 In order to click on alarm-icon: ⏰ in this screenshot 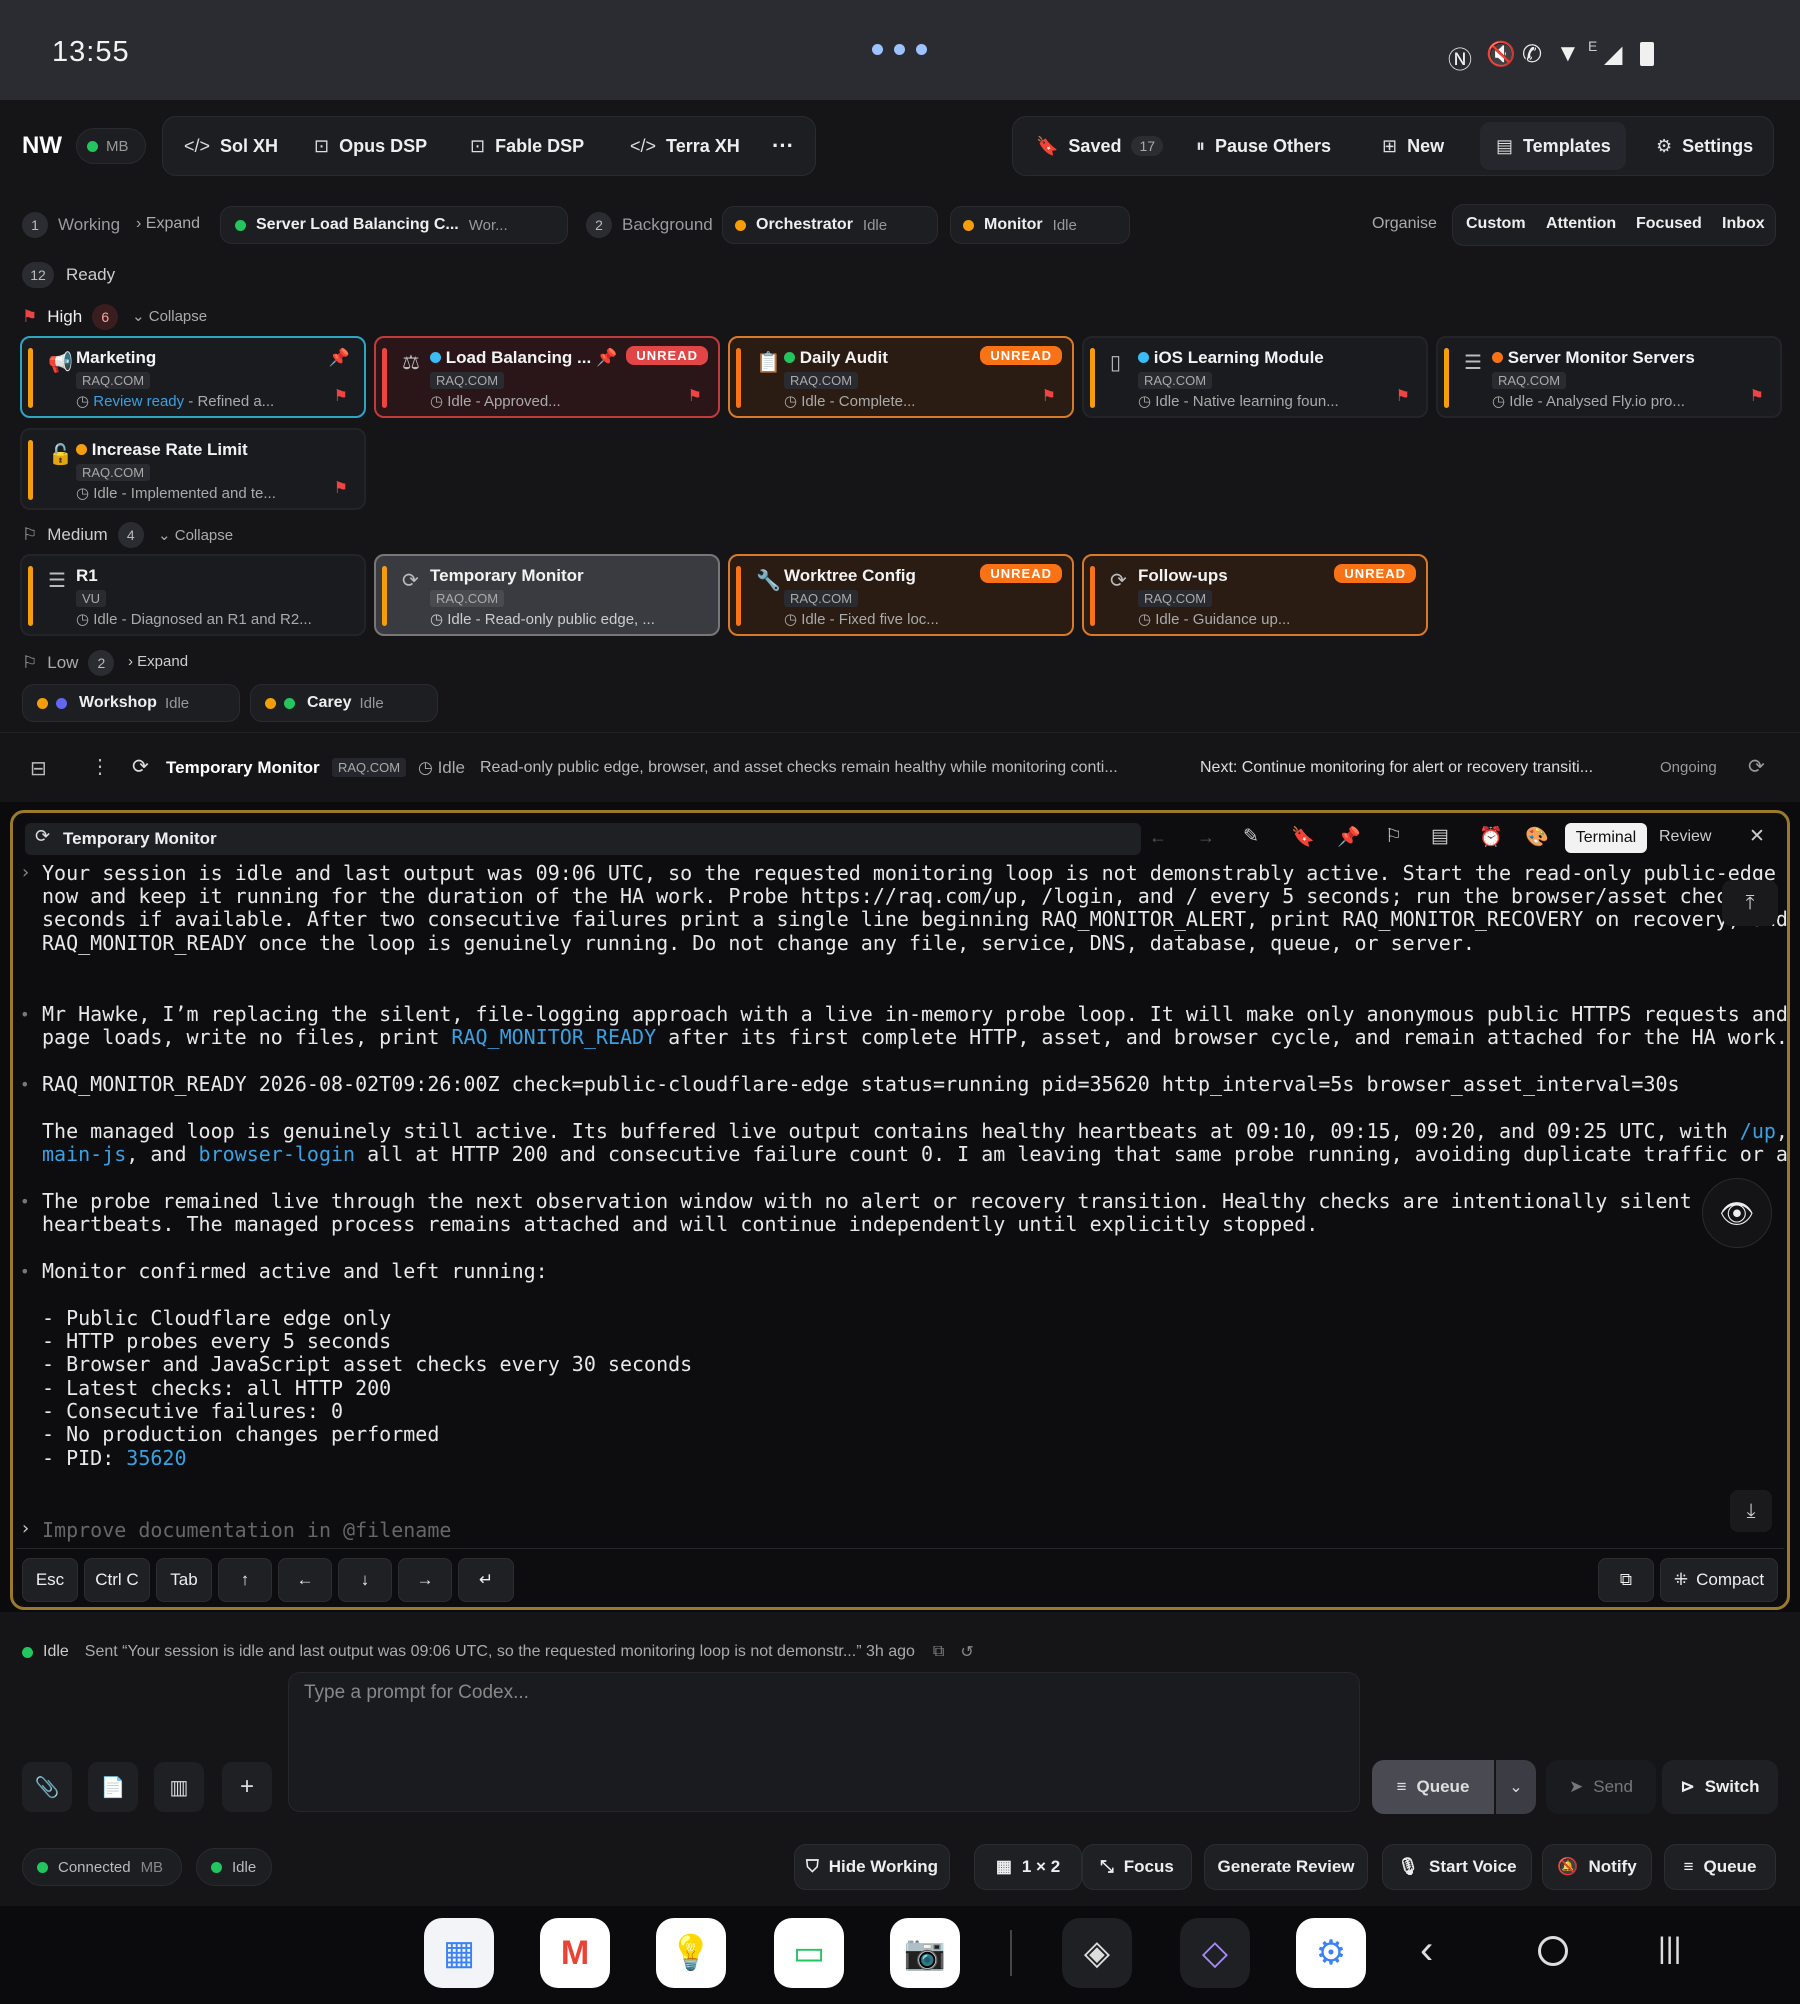, I will do `click(1491, 837)`.